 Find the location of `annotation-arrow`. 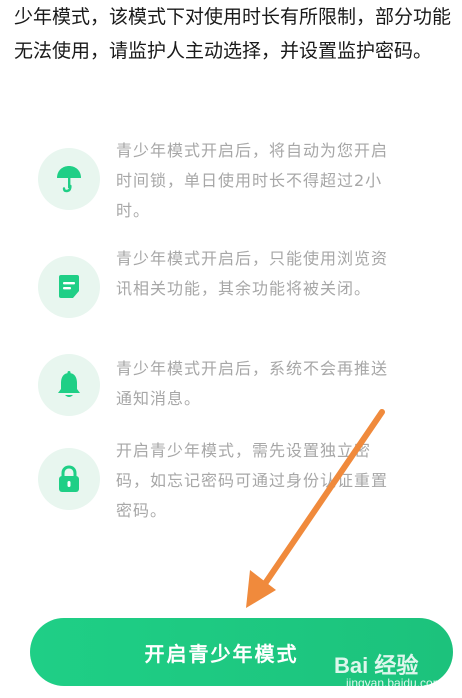

annotation-arrow is located at coordinates (315, 508).